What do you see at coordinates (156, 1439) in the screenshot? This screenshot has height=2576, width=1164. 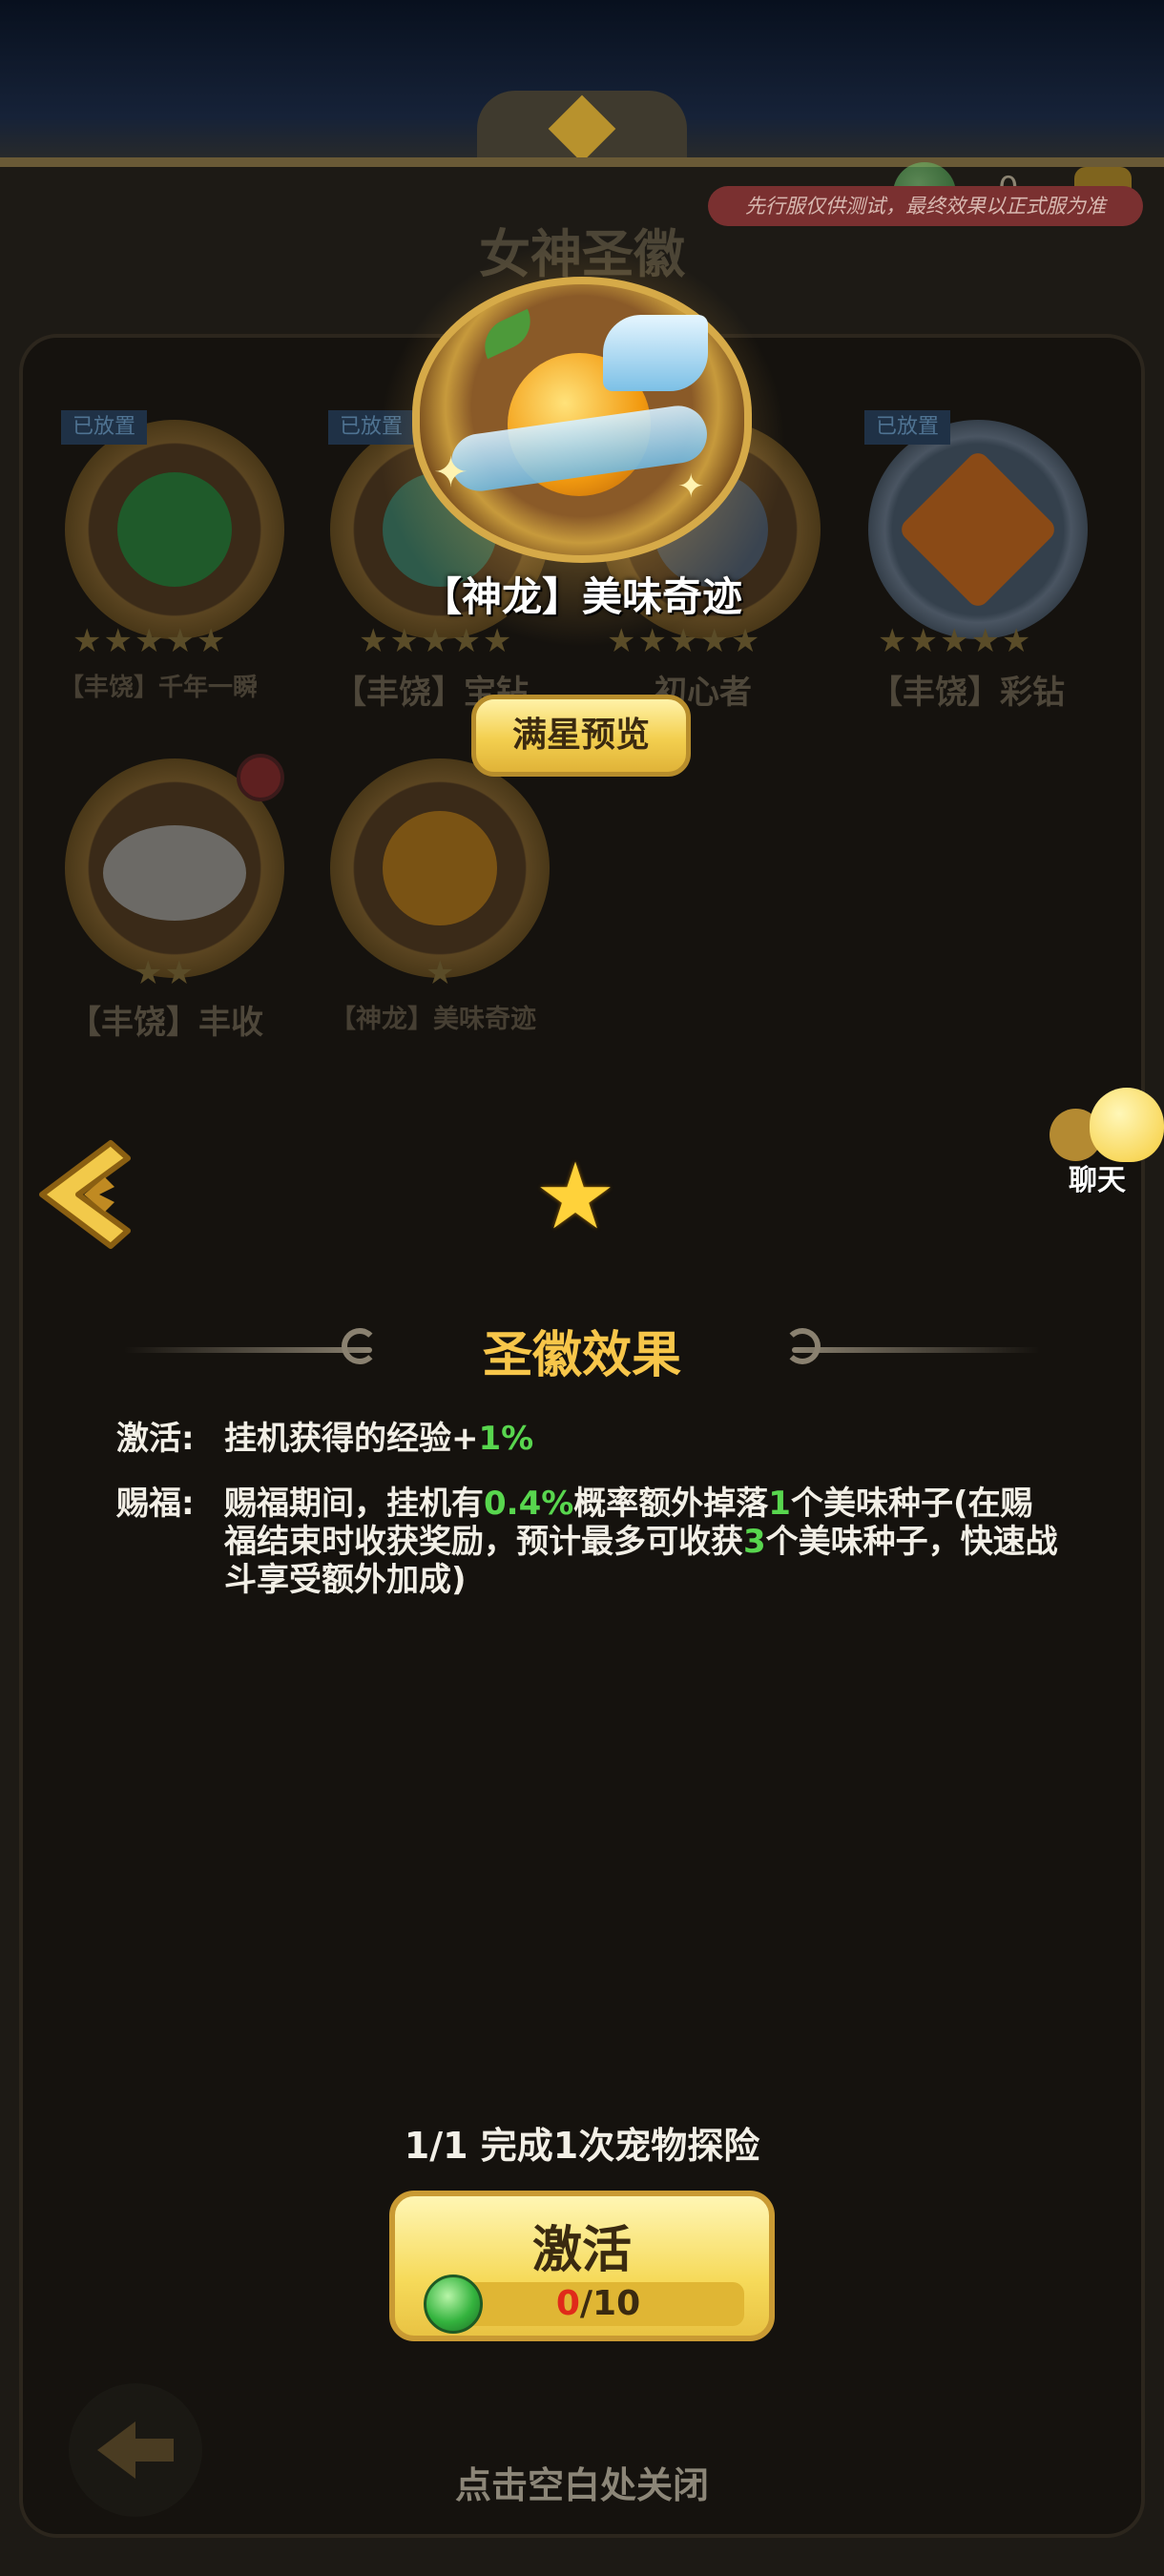 I see `activate-effect-label: 激活:` at bounding box center [156, 1439].